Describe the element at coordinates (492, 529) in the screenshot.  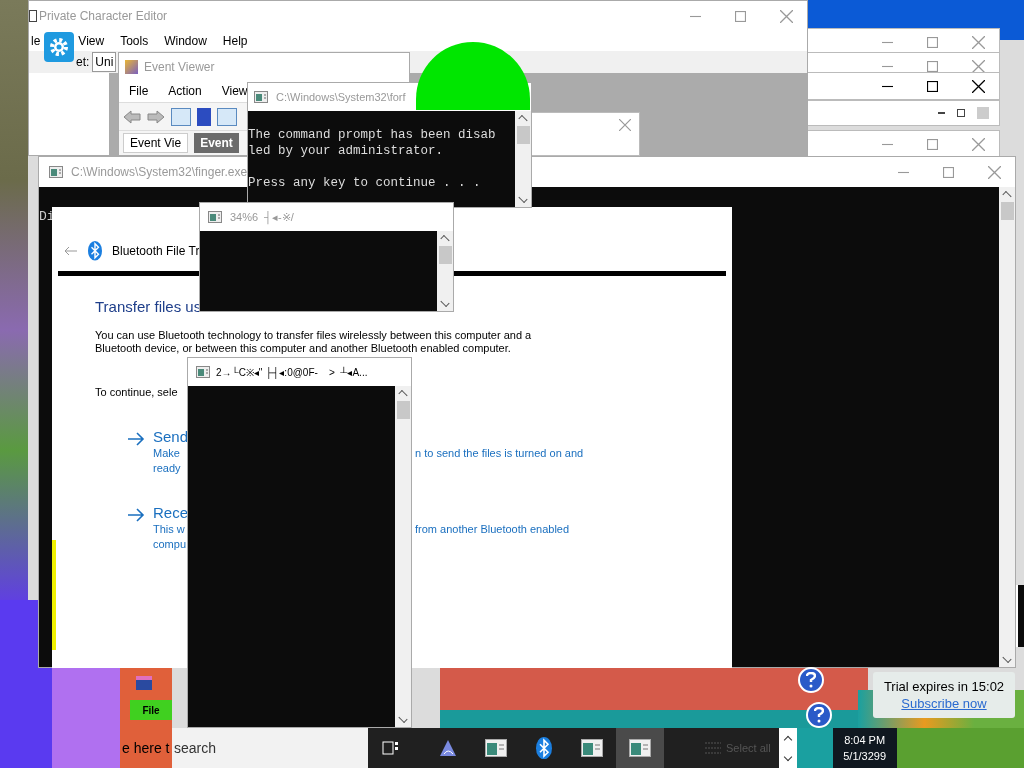
I see `option-description: from another Bluetooth enabled` at that location.